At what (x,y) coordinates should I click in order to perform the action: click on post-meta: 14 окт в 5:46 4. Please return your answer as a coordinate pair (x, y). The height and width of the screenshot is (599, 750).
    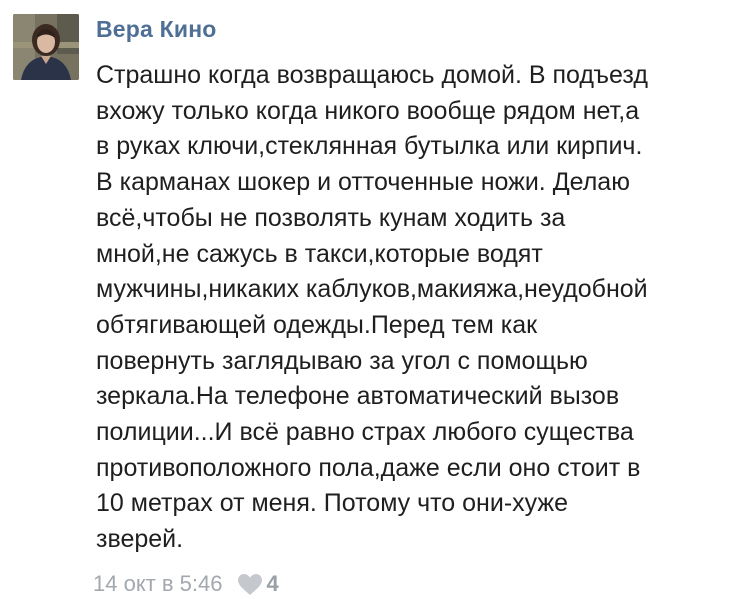
    Looking at the image, I should click on (186, 584).